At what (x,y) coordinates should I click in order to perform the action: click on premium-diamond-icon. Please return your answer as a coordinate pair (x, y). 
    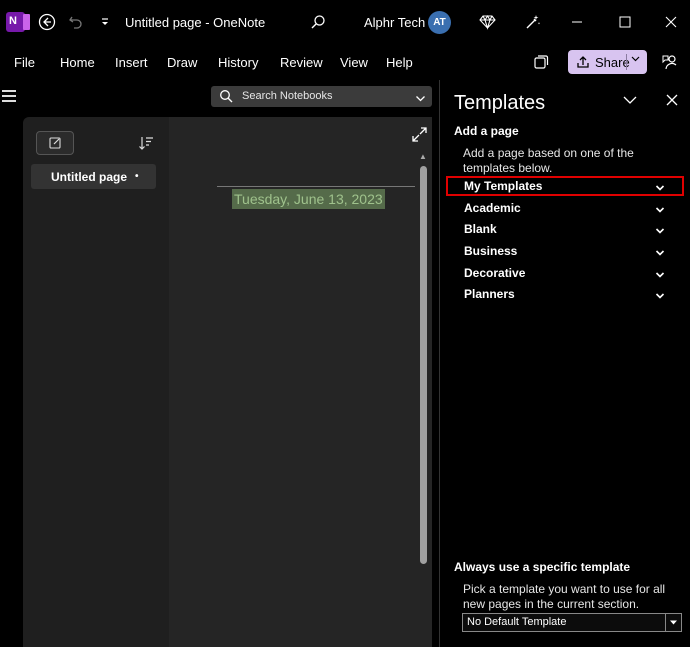
    Looking at the image, I should click on (487, 22).